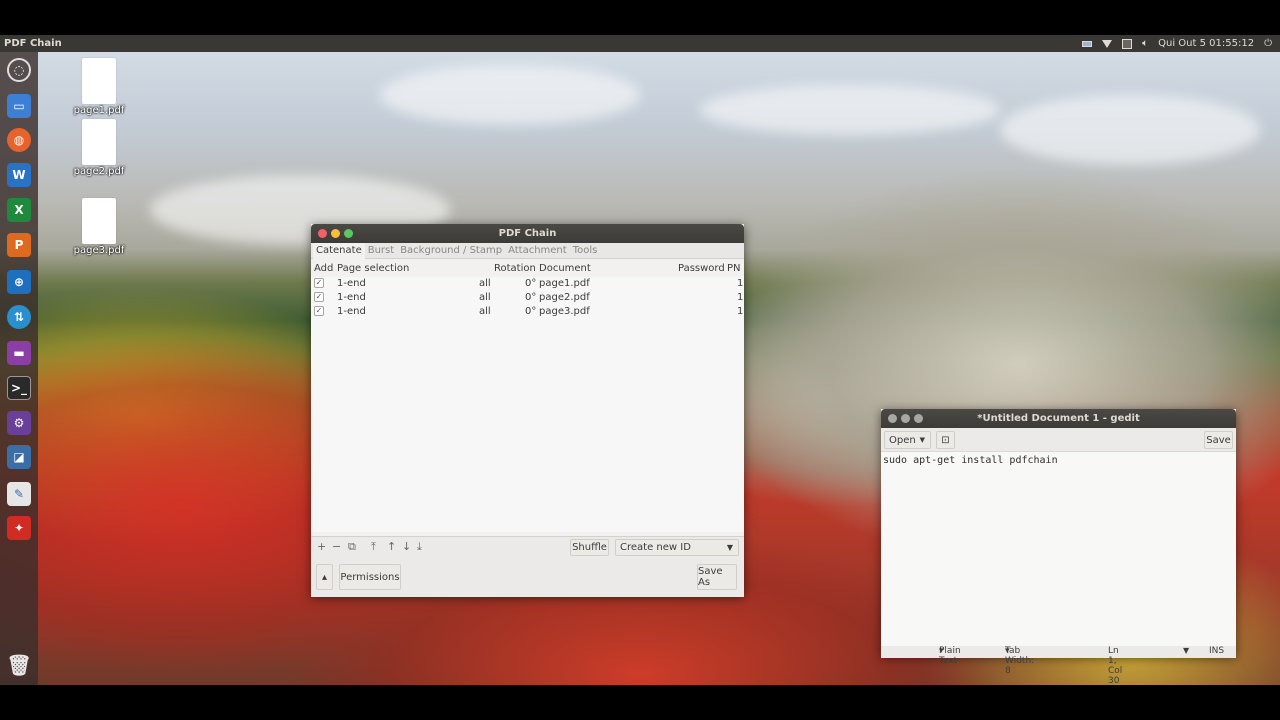  I want to click on desktop-file-page3: page3.pdf, so click(99, 227).